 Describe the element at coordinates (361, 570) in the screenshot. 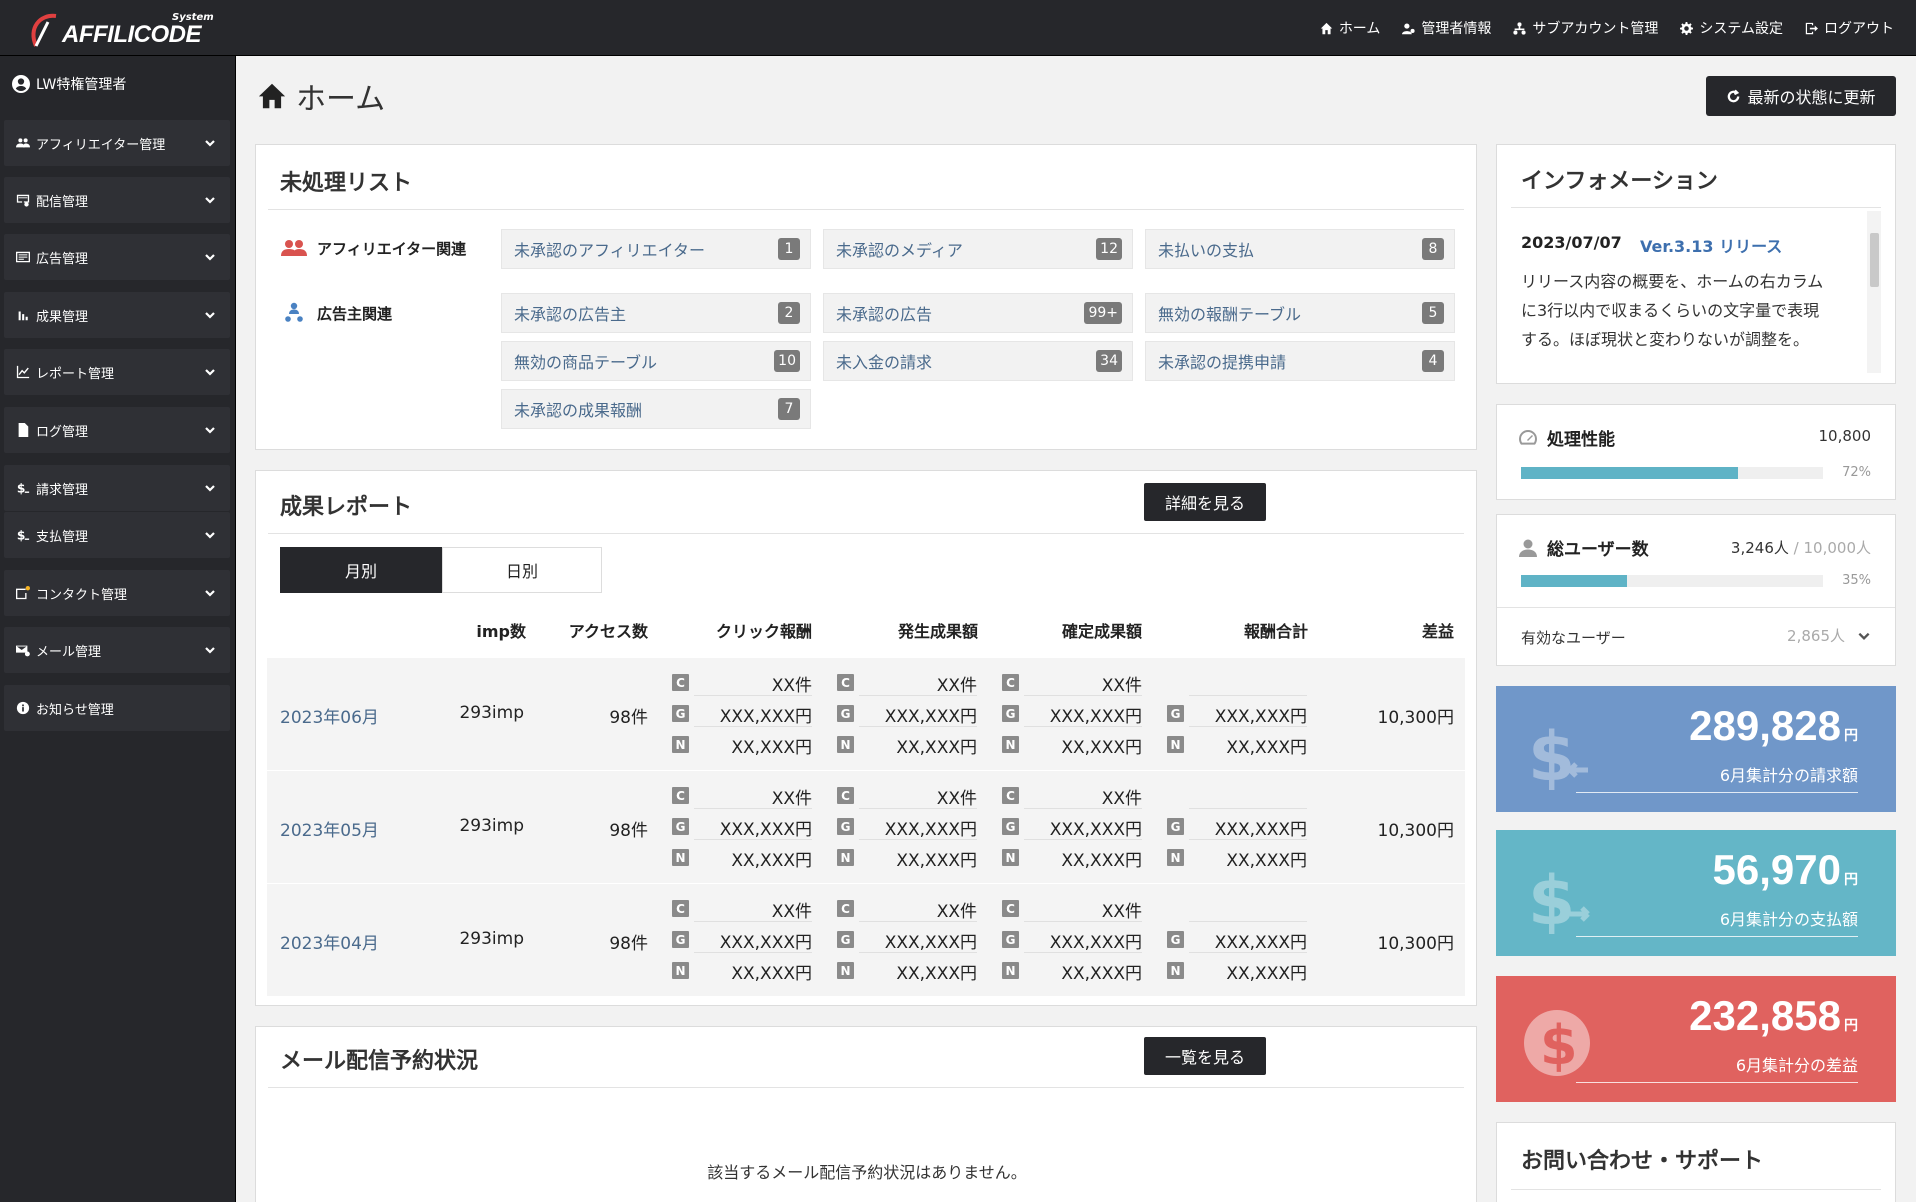

I see `tab-monthly: 月別` at that location.